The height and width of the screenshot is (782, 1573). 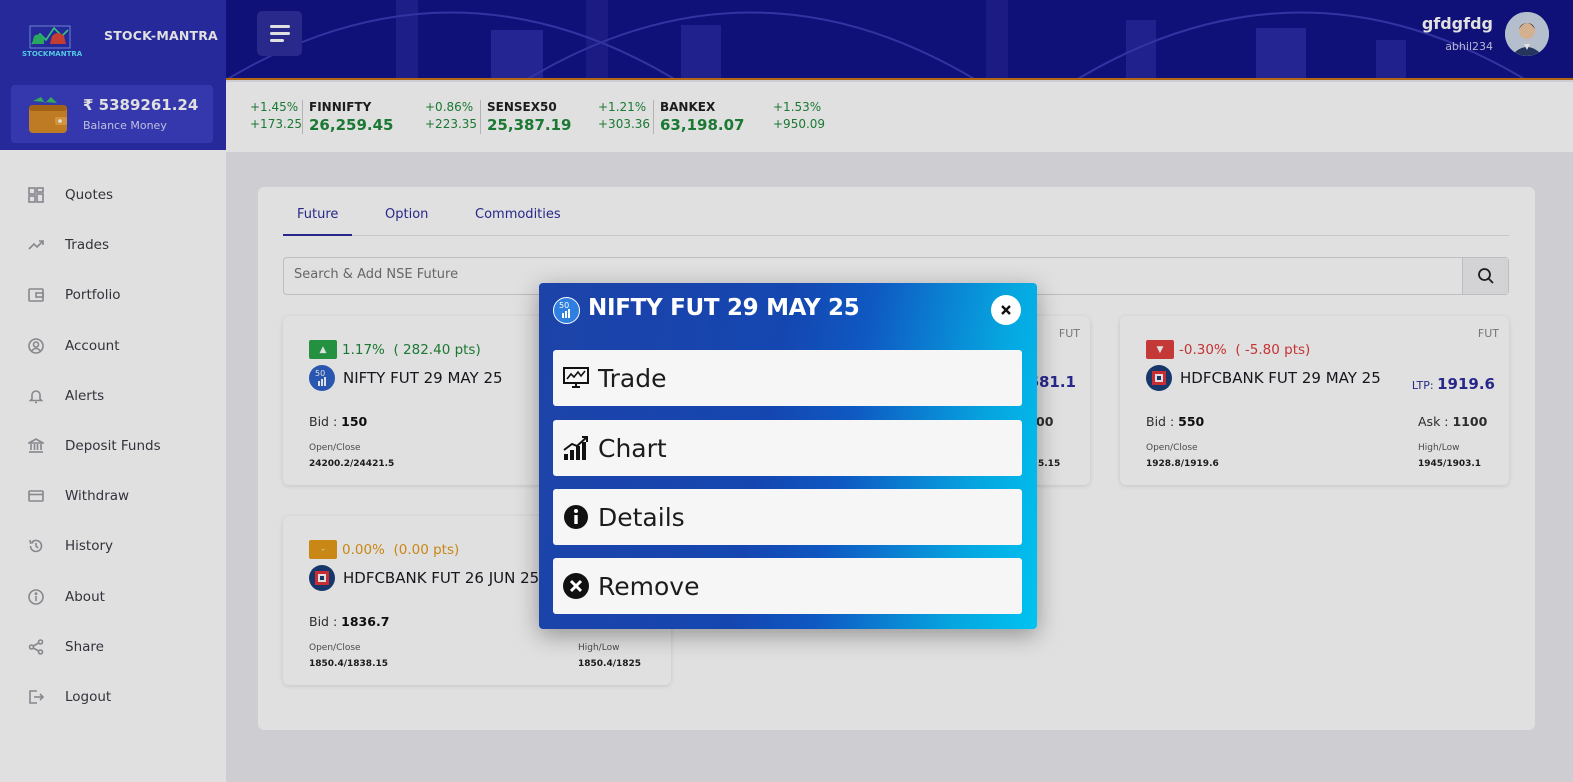 I want to click on close-button, so click(x=1006, y=310).